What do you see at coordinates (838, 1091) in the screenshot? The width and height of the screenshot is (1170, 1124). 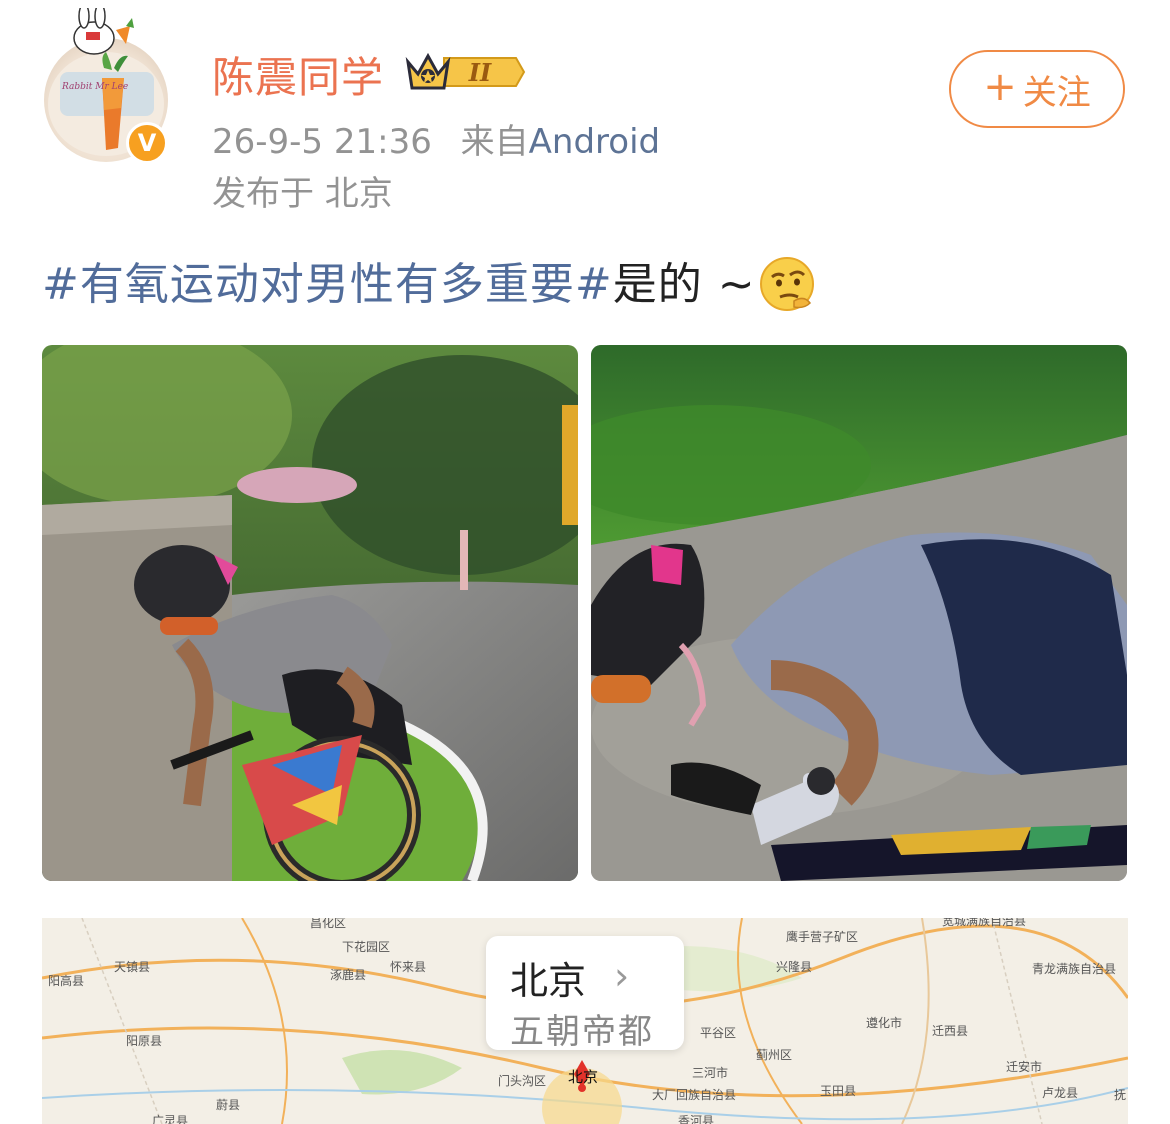 I see `map-place: 玉田县` at bounding box center [838, 1091].